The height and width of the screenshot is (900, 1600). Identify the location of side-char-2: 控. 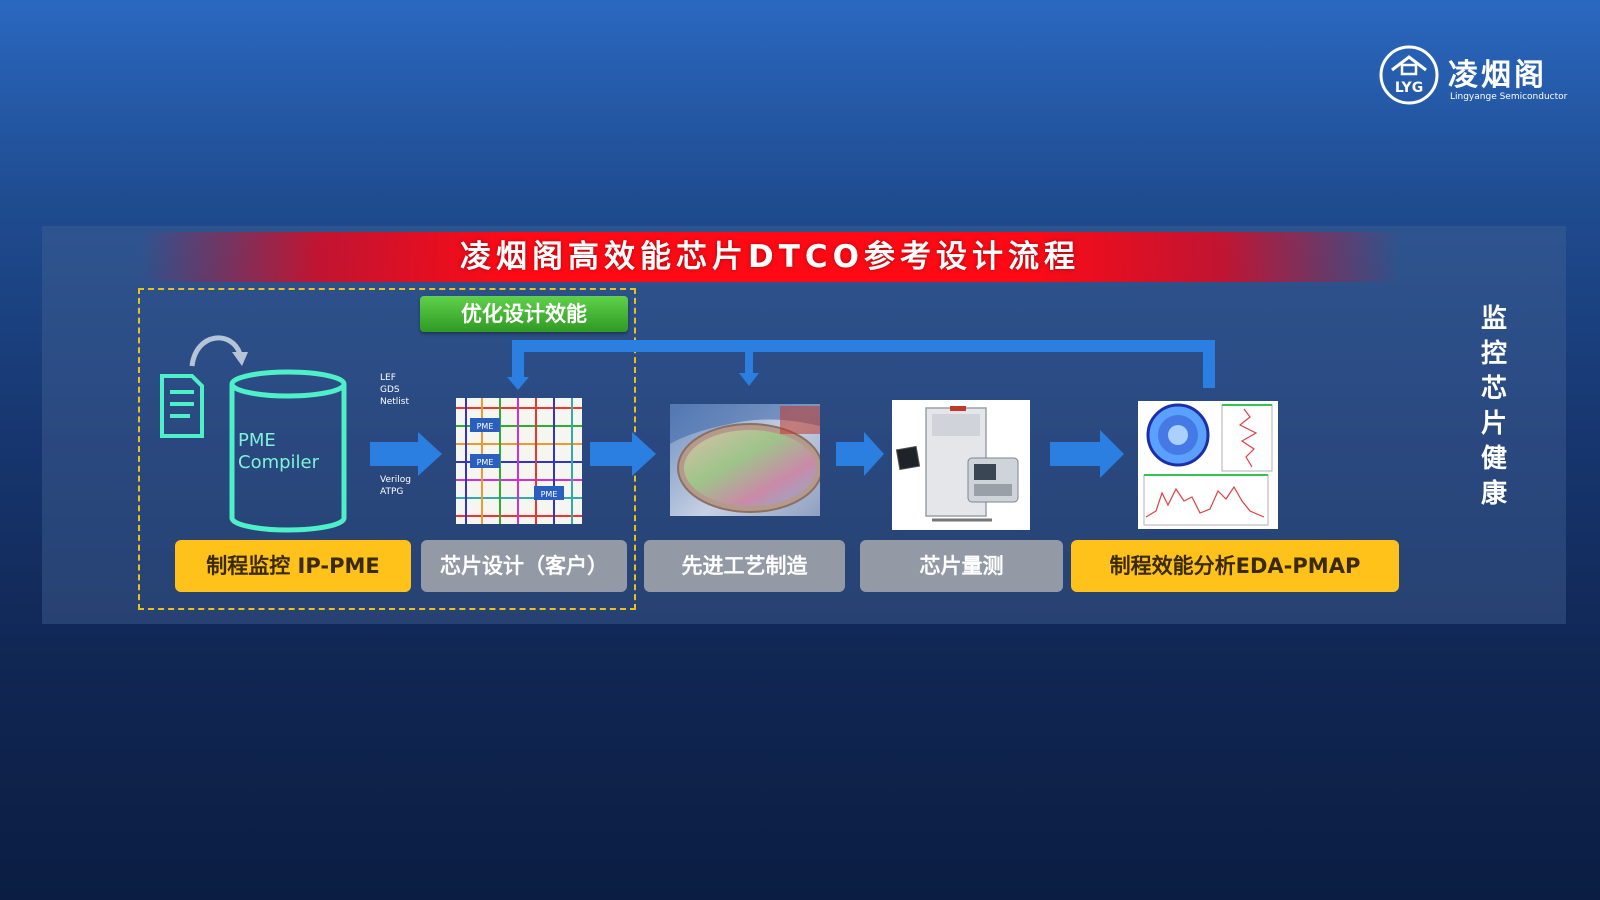
(1493, 354).